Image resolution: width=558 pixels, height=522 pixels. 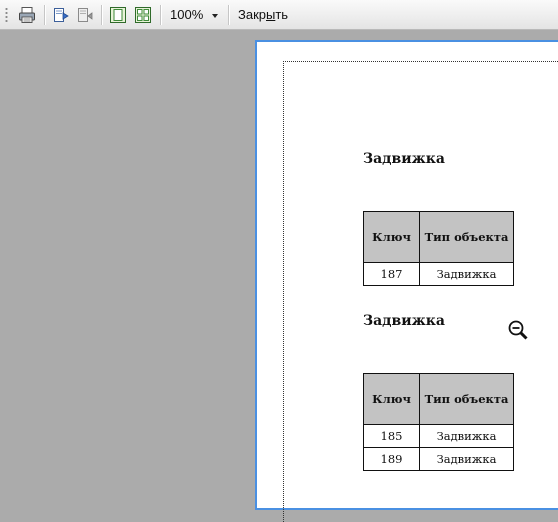 What do you see at coordinates (6, 15) in the screenshot?
I see `toolbar-grip` at bounding box center [6, 15].